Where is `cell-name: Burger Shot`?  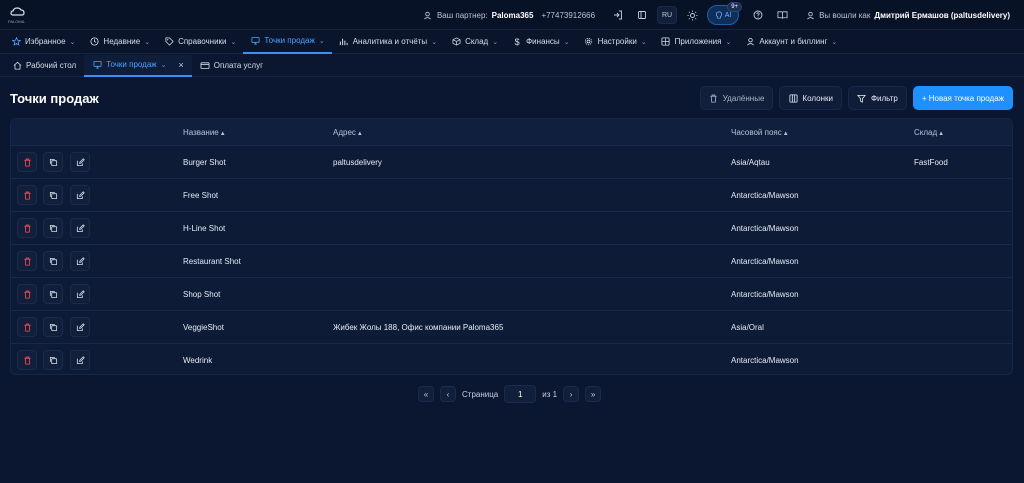 cell-name: Burger Shot is located at coordinates (204, 162).